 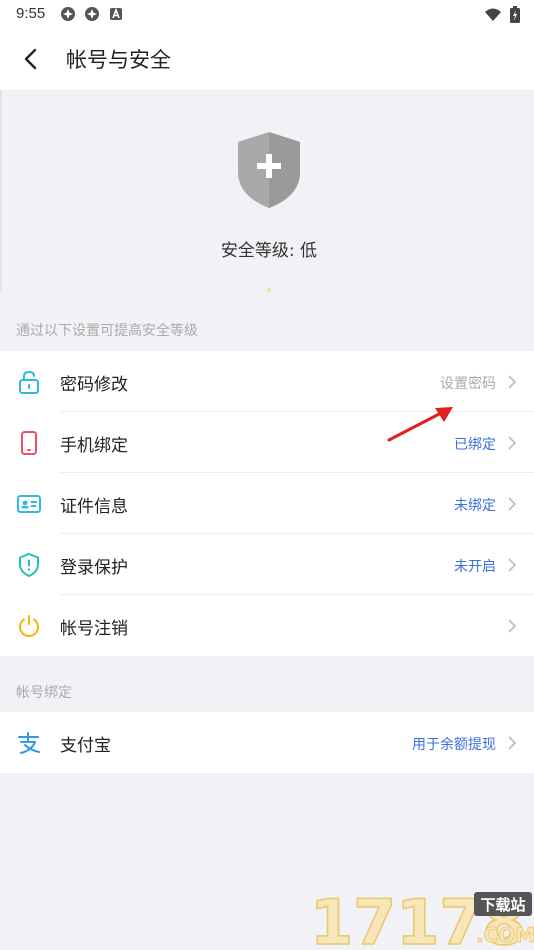 What do you see at coordinates (267, 14) in the screenshot?
I see `status-bar: 9:55` at bounding box center [267, 14].